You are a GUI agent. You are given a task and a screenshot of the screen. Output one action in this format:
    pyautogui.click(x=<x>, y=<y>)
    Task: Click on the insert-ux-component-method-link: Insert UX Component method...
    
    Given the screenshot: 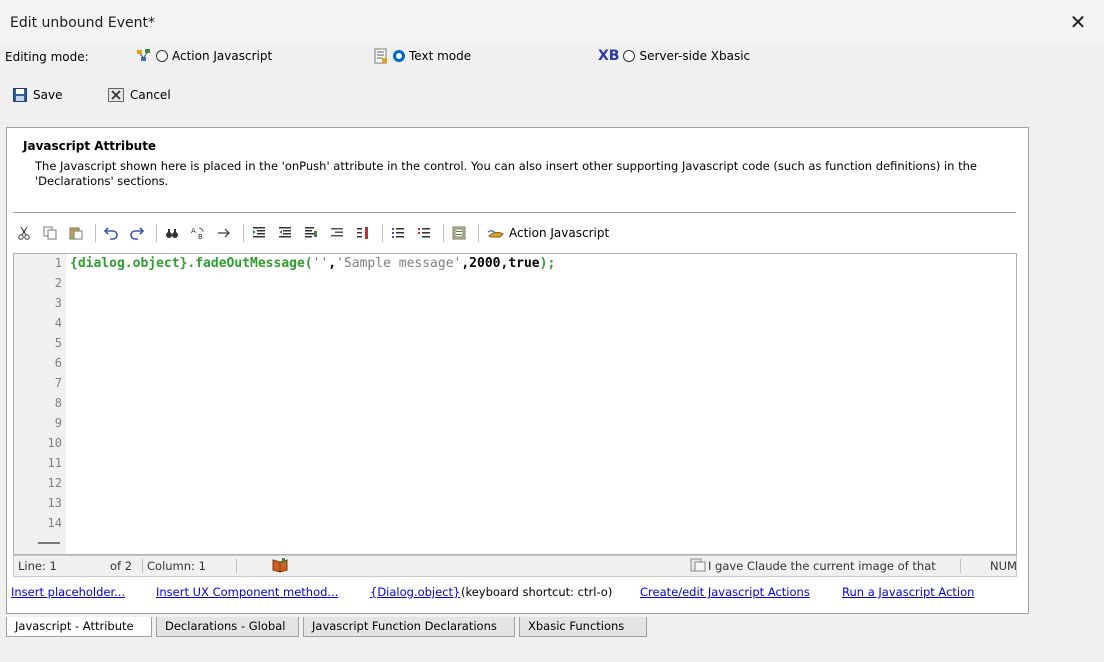 What is the action you would take?
    pyautogui.click(x=247, y=592)
    